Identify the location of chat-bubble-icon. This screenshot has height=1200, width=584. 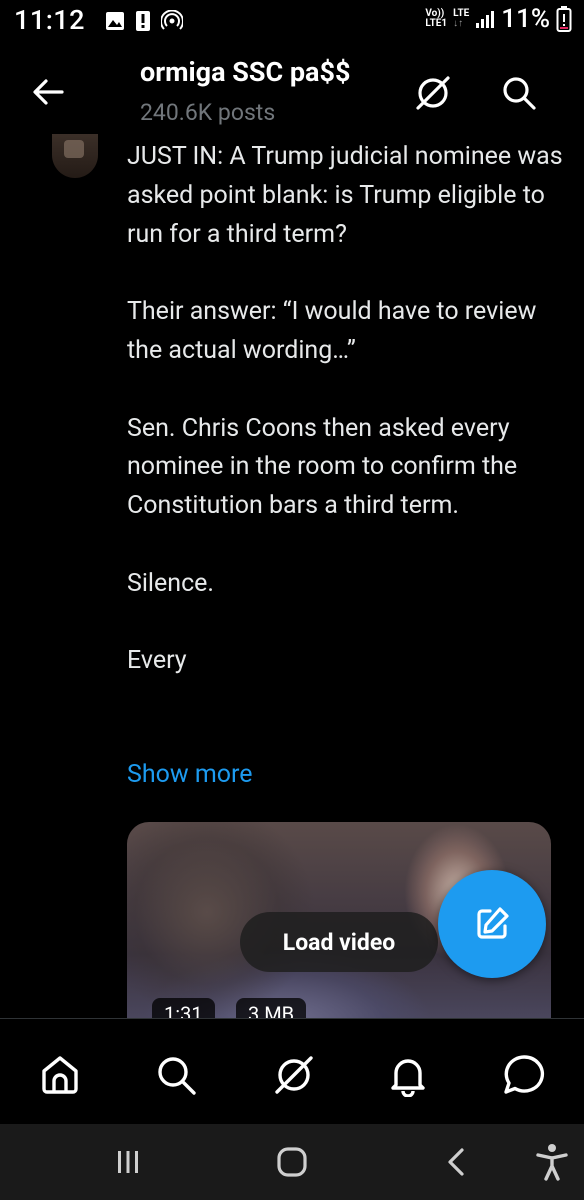
(524, 1074).